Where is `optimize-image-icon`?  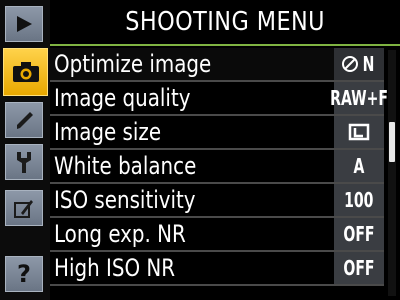
optimize-image-icon is located at coordinates (350, 64).